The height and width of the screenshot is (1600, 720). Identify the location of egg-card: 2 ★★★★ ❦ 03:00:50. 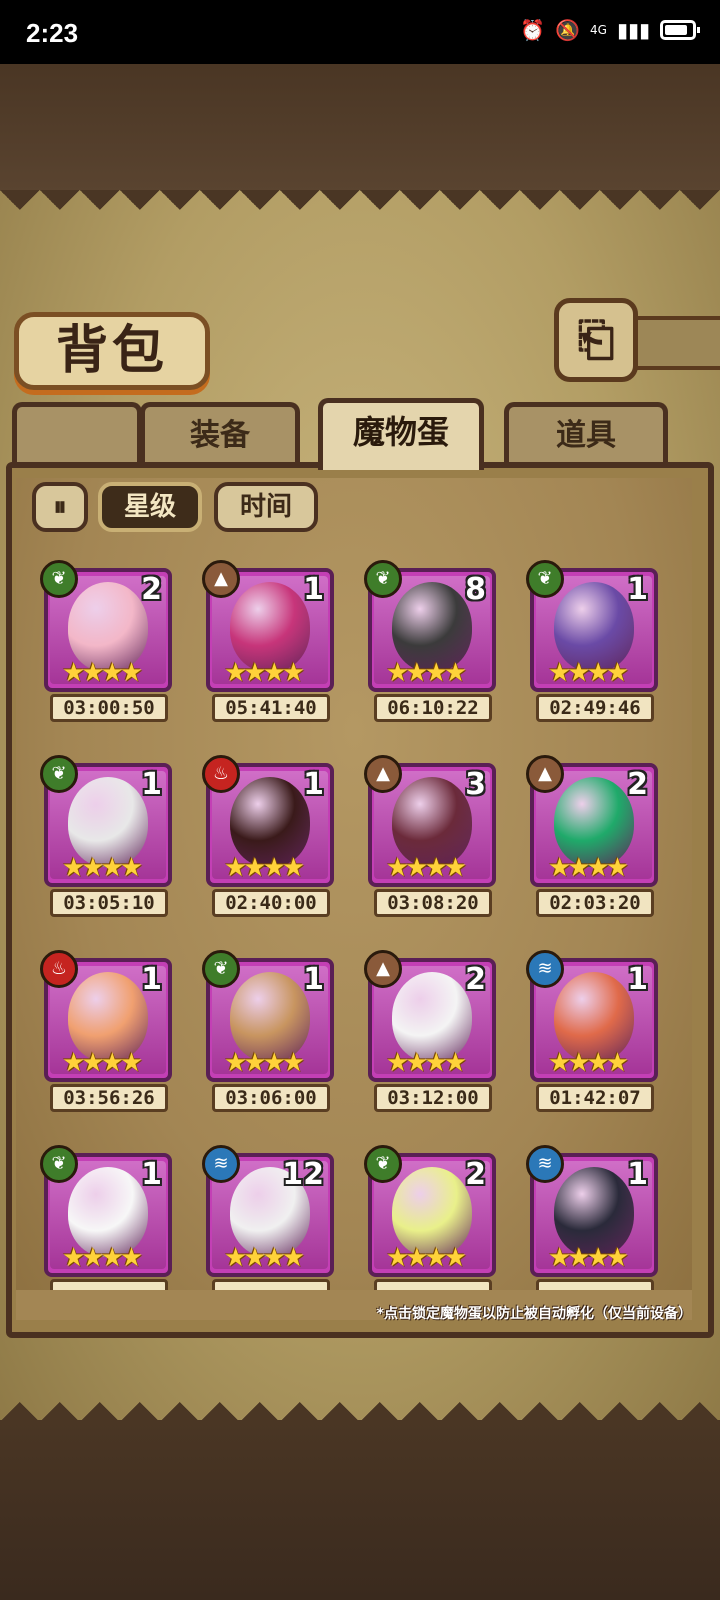
(107, 643).